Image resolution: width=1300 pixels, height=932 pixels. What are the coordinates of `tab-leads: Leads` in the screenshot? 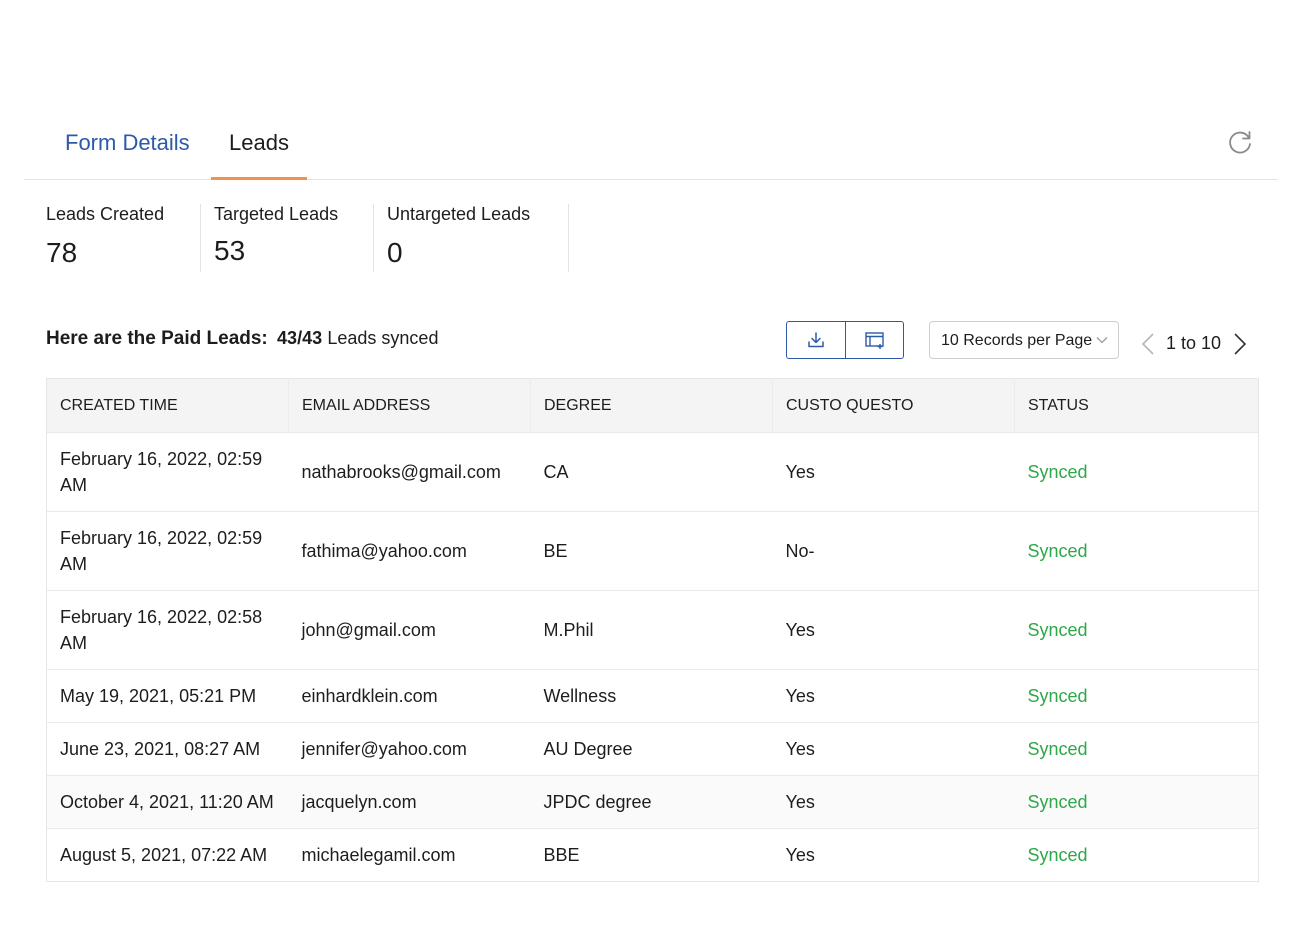 It's located at (259, 155).